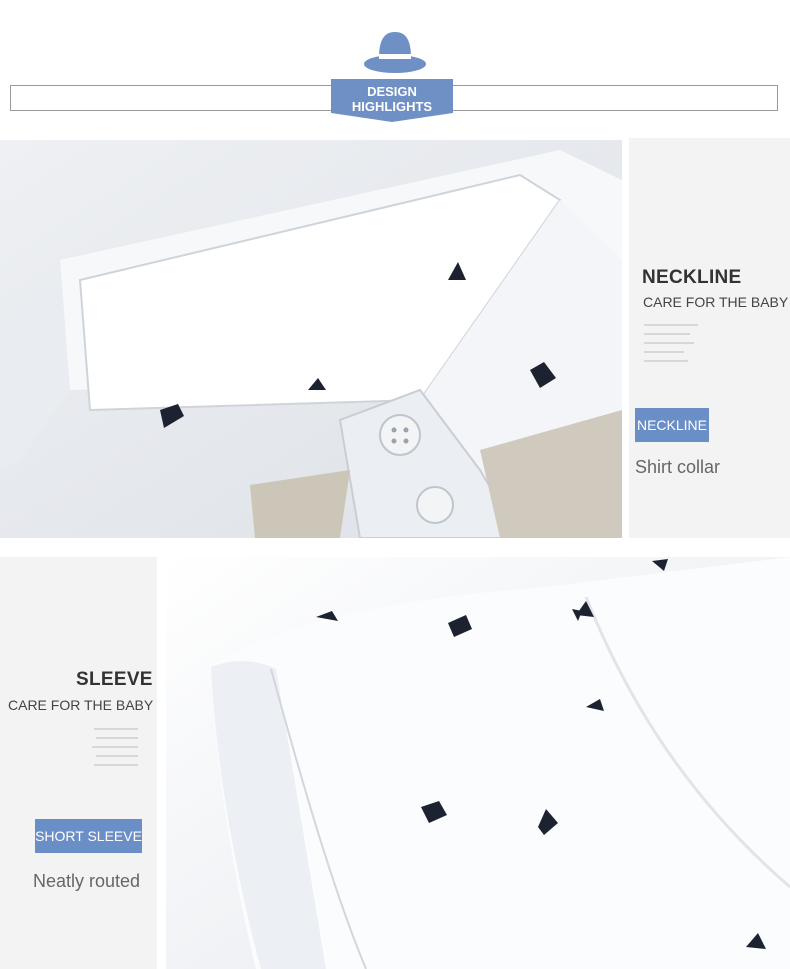  I want to click on neckline-tag: NECKLINE, so click(672, 425).